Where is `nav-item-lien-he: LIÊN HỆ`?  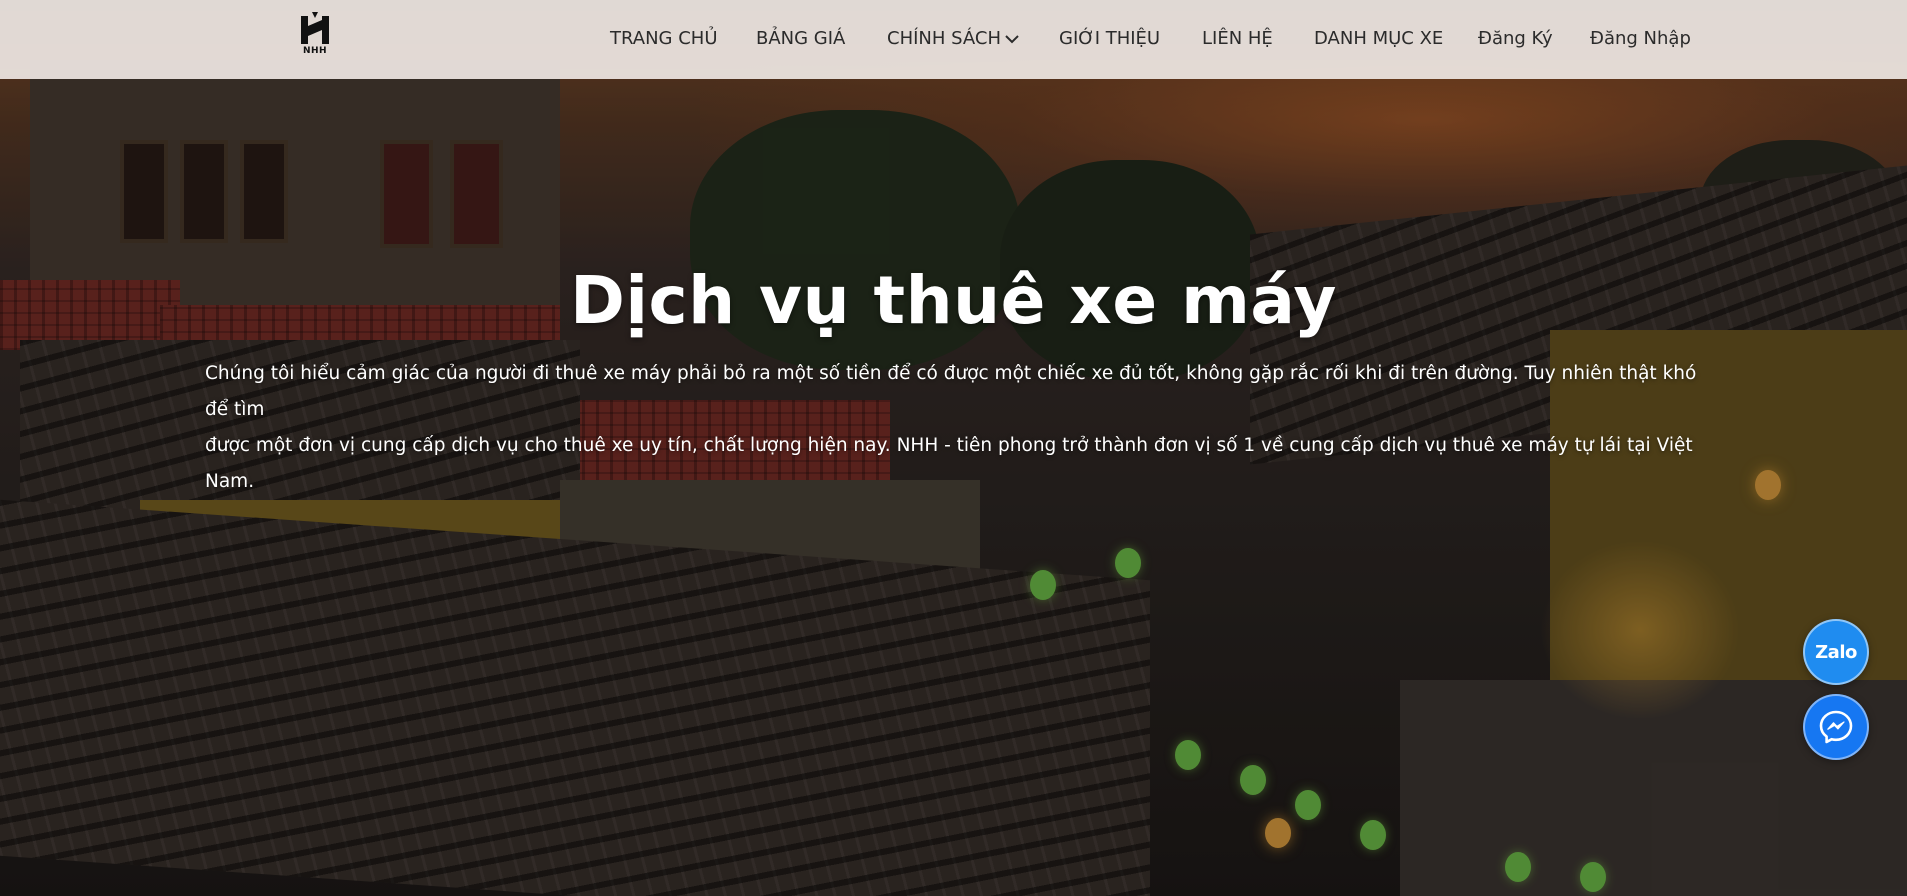
nav-item-lien-he: LIÊN HỆ is located at coordinates (1237, 39).